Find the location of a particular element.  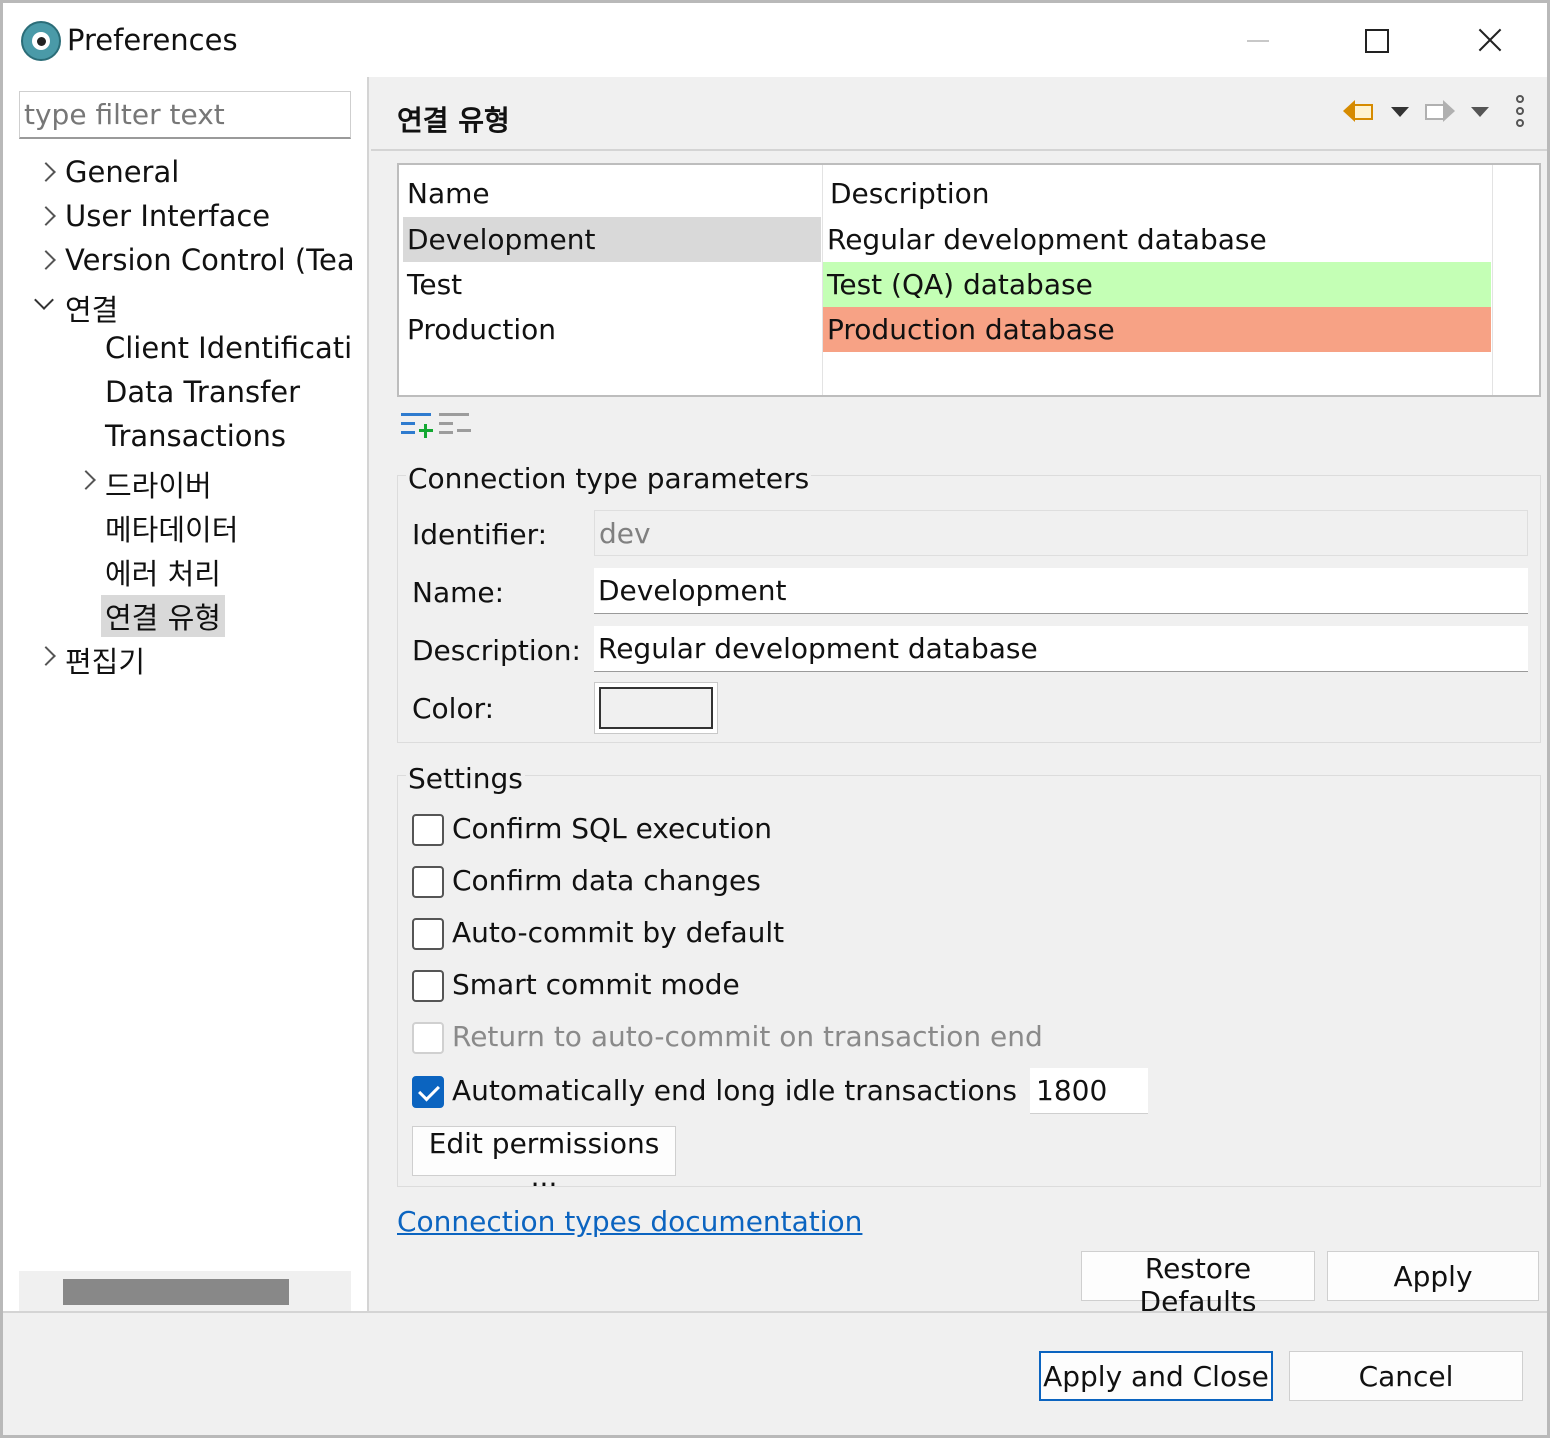

connection-types-documentation-link: Connection types documentation is located at coordinates (629, 1221).